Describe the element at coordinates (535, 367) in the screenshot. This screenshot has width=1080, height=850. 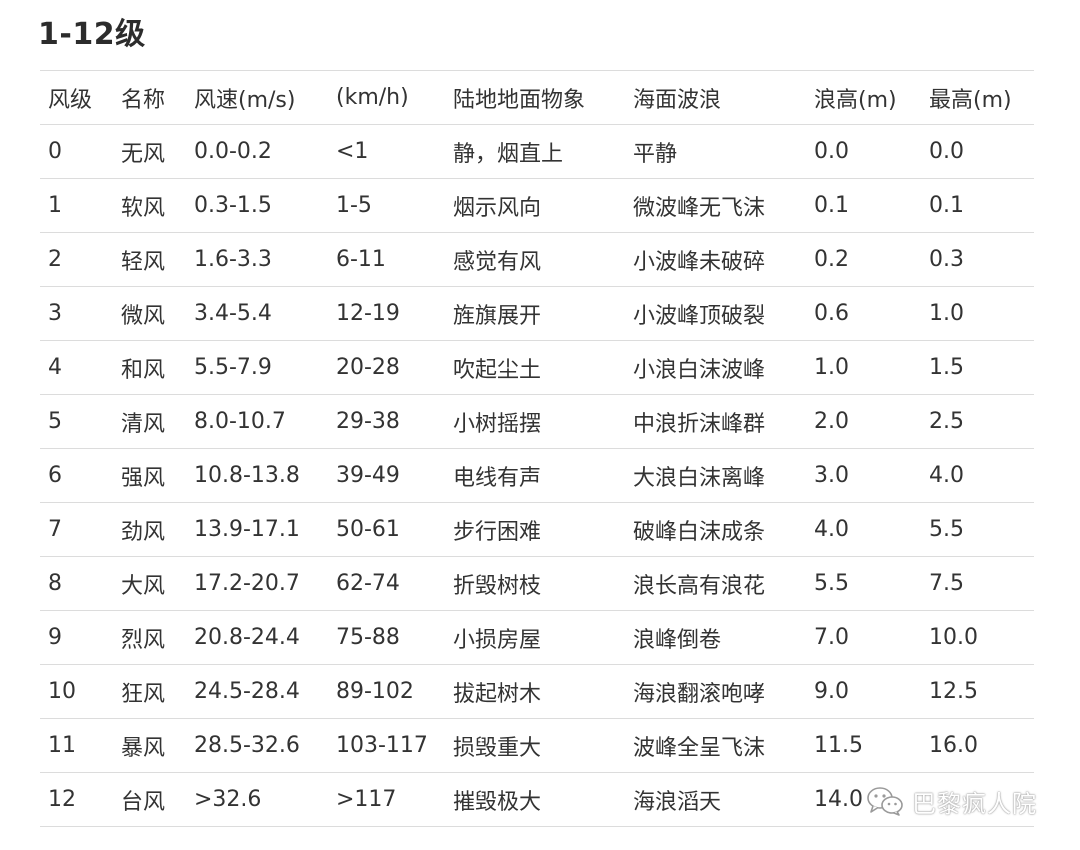
I see `table-cell: 吹起尘土` at that location.